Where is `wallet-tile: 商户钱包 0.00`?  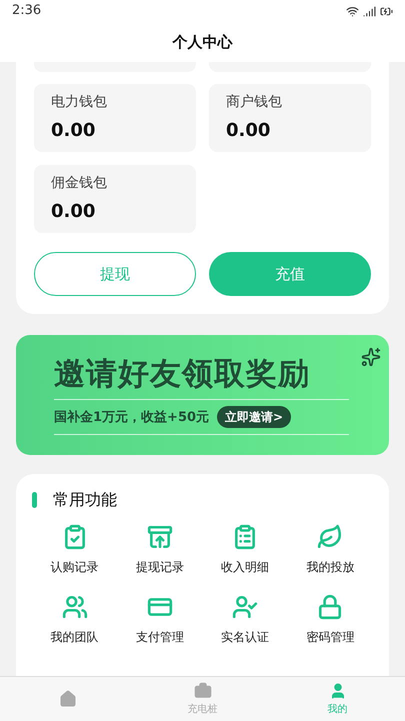
wallet-tile: 商户钱包 0.00 is located at coordinates (290, 118).